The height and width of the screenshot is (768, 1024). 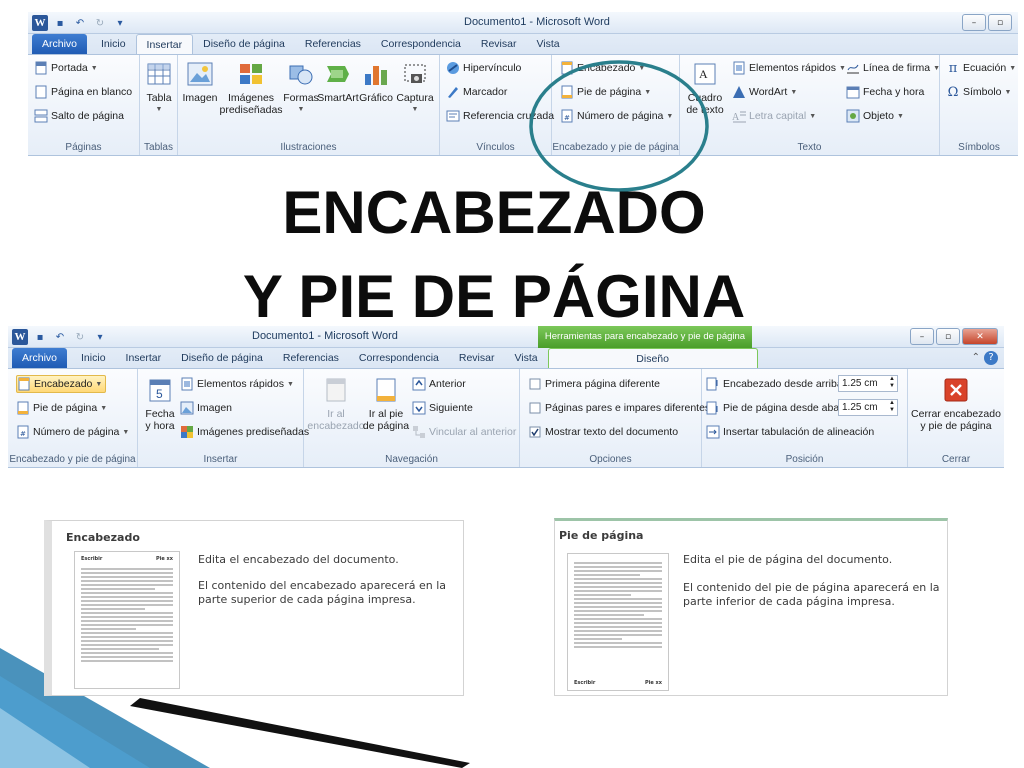 I want to click on elementos-rapidos-button-2: Elementos rápidos ▼, so click(x=237, y=384).